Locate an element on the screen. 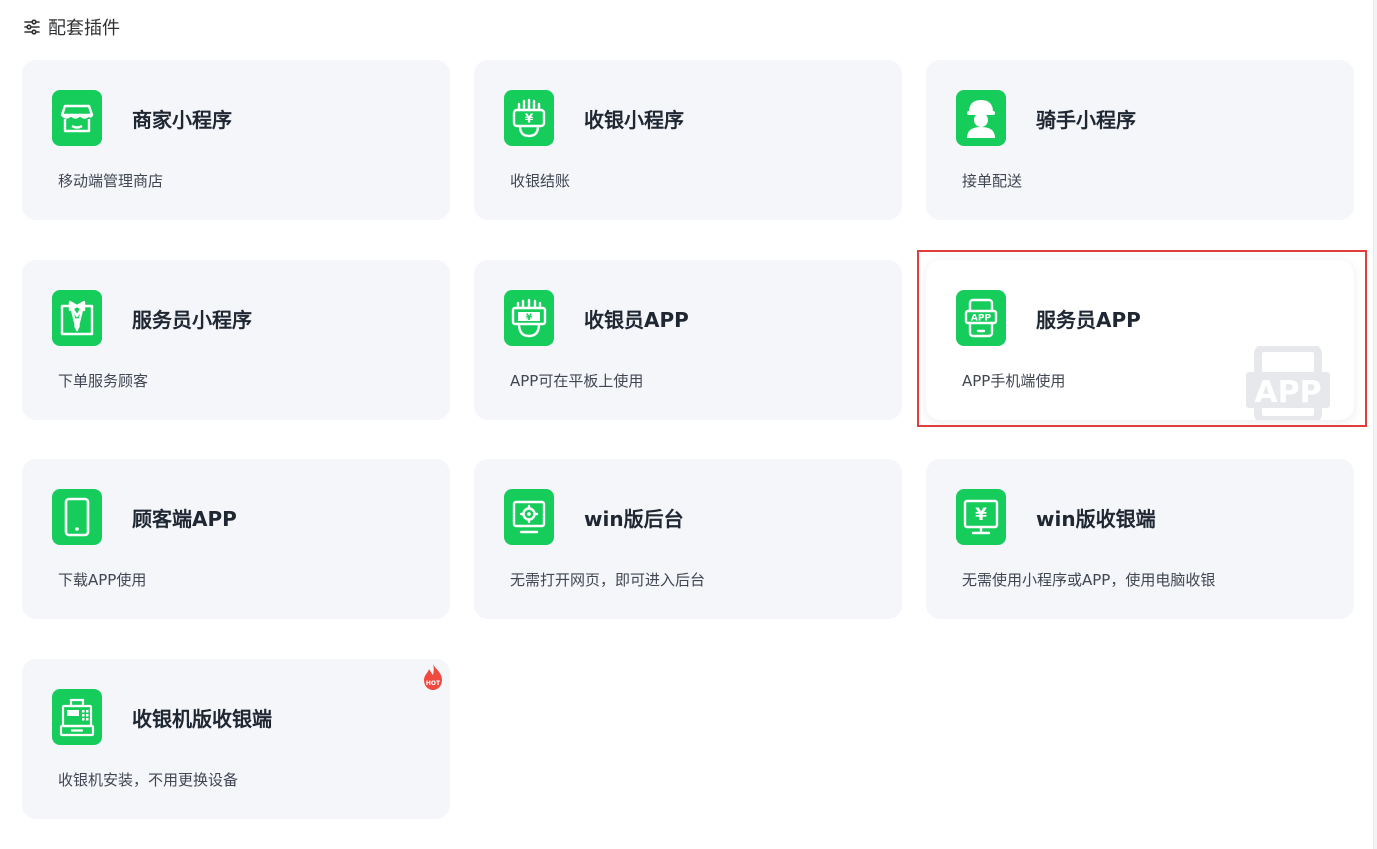  svg-text: HOT is located at coordinates (433, 683).